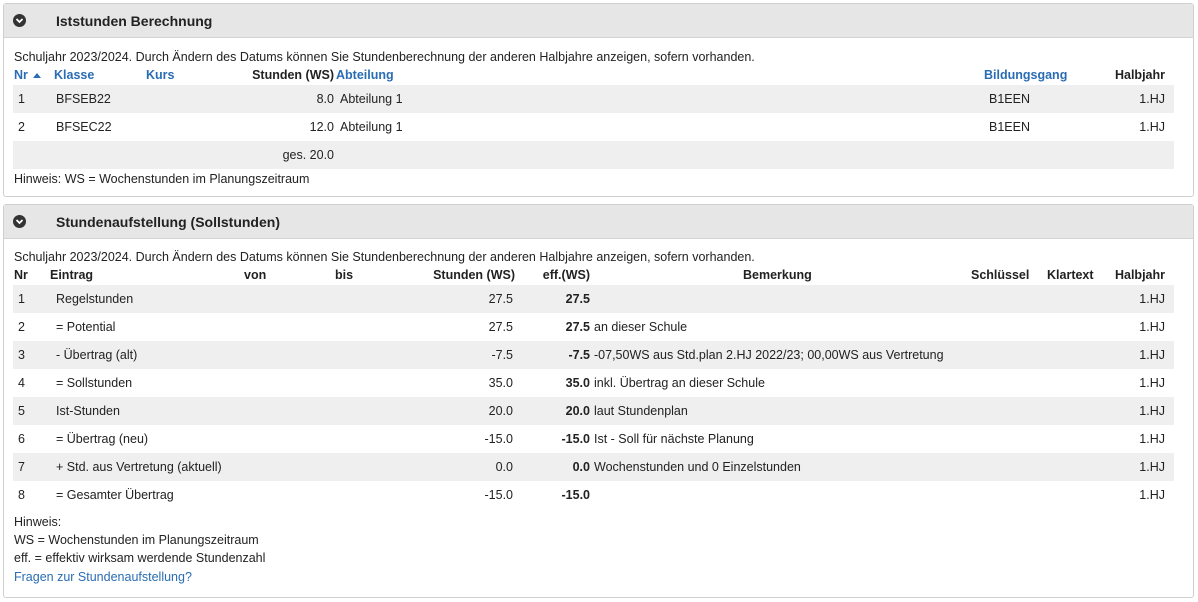 Image resolution: width=1198 pixels, height=602 pixels. What do you see at coordinates (641, 411) in the screenshot?
I see `cell-bemerkung: laut Stundenplan` at bounding box center [641, 411].